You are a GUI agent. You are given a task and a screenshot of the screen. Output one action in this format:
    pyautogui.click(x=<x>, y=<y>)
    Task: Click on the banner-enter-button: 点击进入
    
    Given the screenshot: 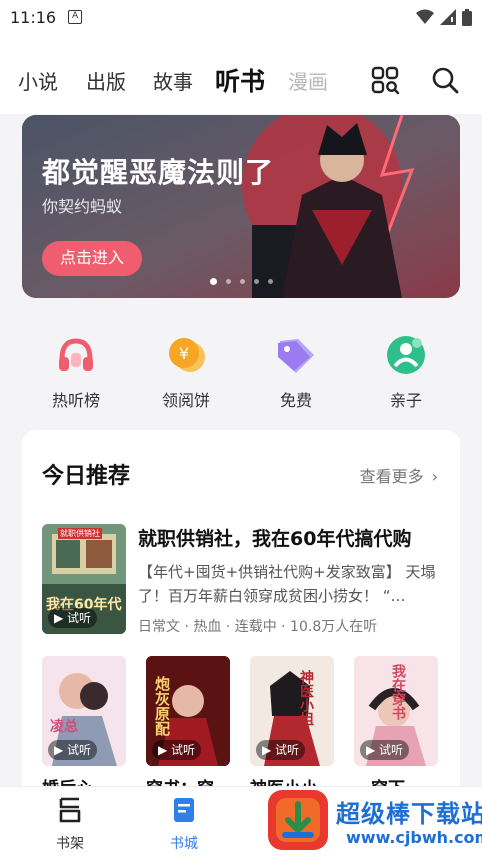 What is the action you would take?
    pyautogui.click(x=92, y=258)
    